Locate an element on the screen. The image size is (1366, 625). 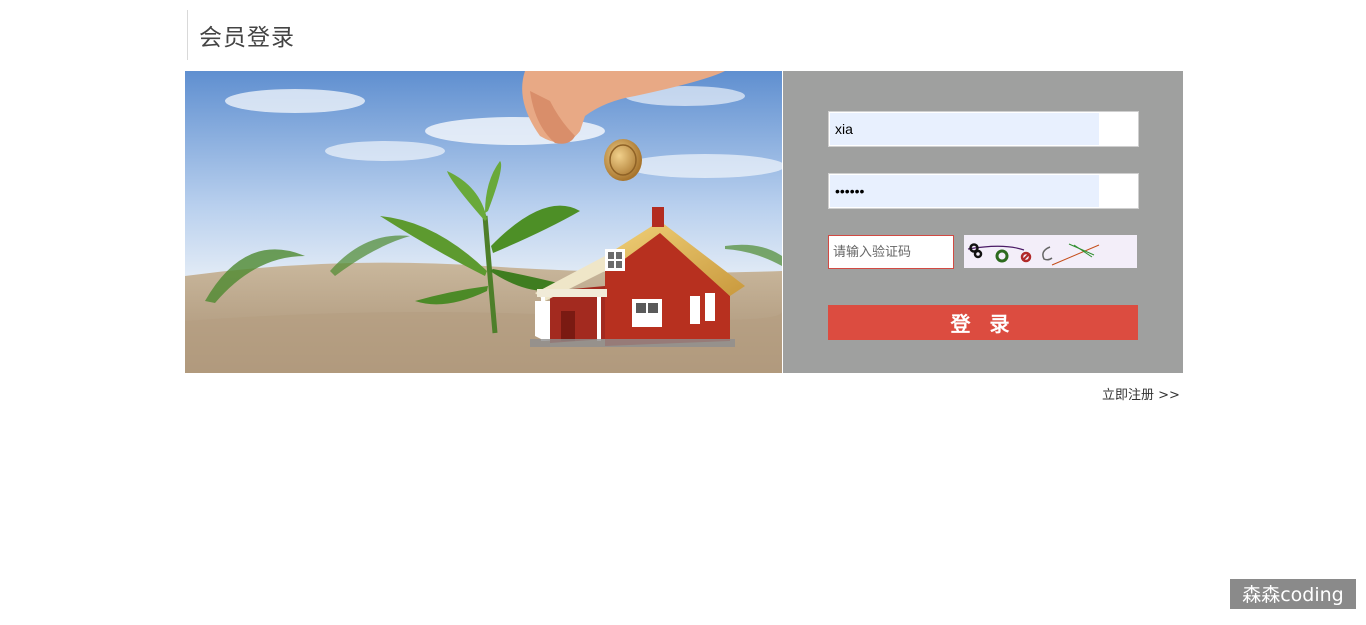
captcha-input is located at coordinates (891, 252).